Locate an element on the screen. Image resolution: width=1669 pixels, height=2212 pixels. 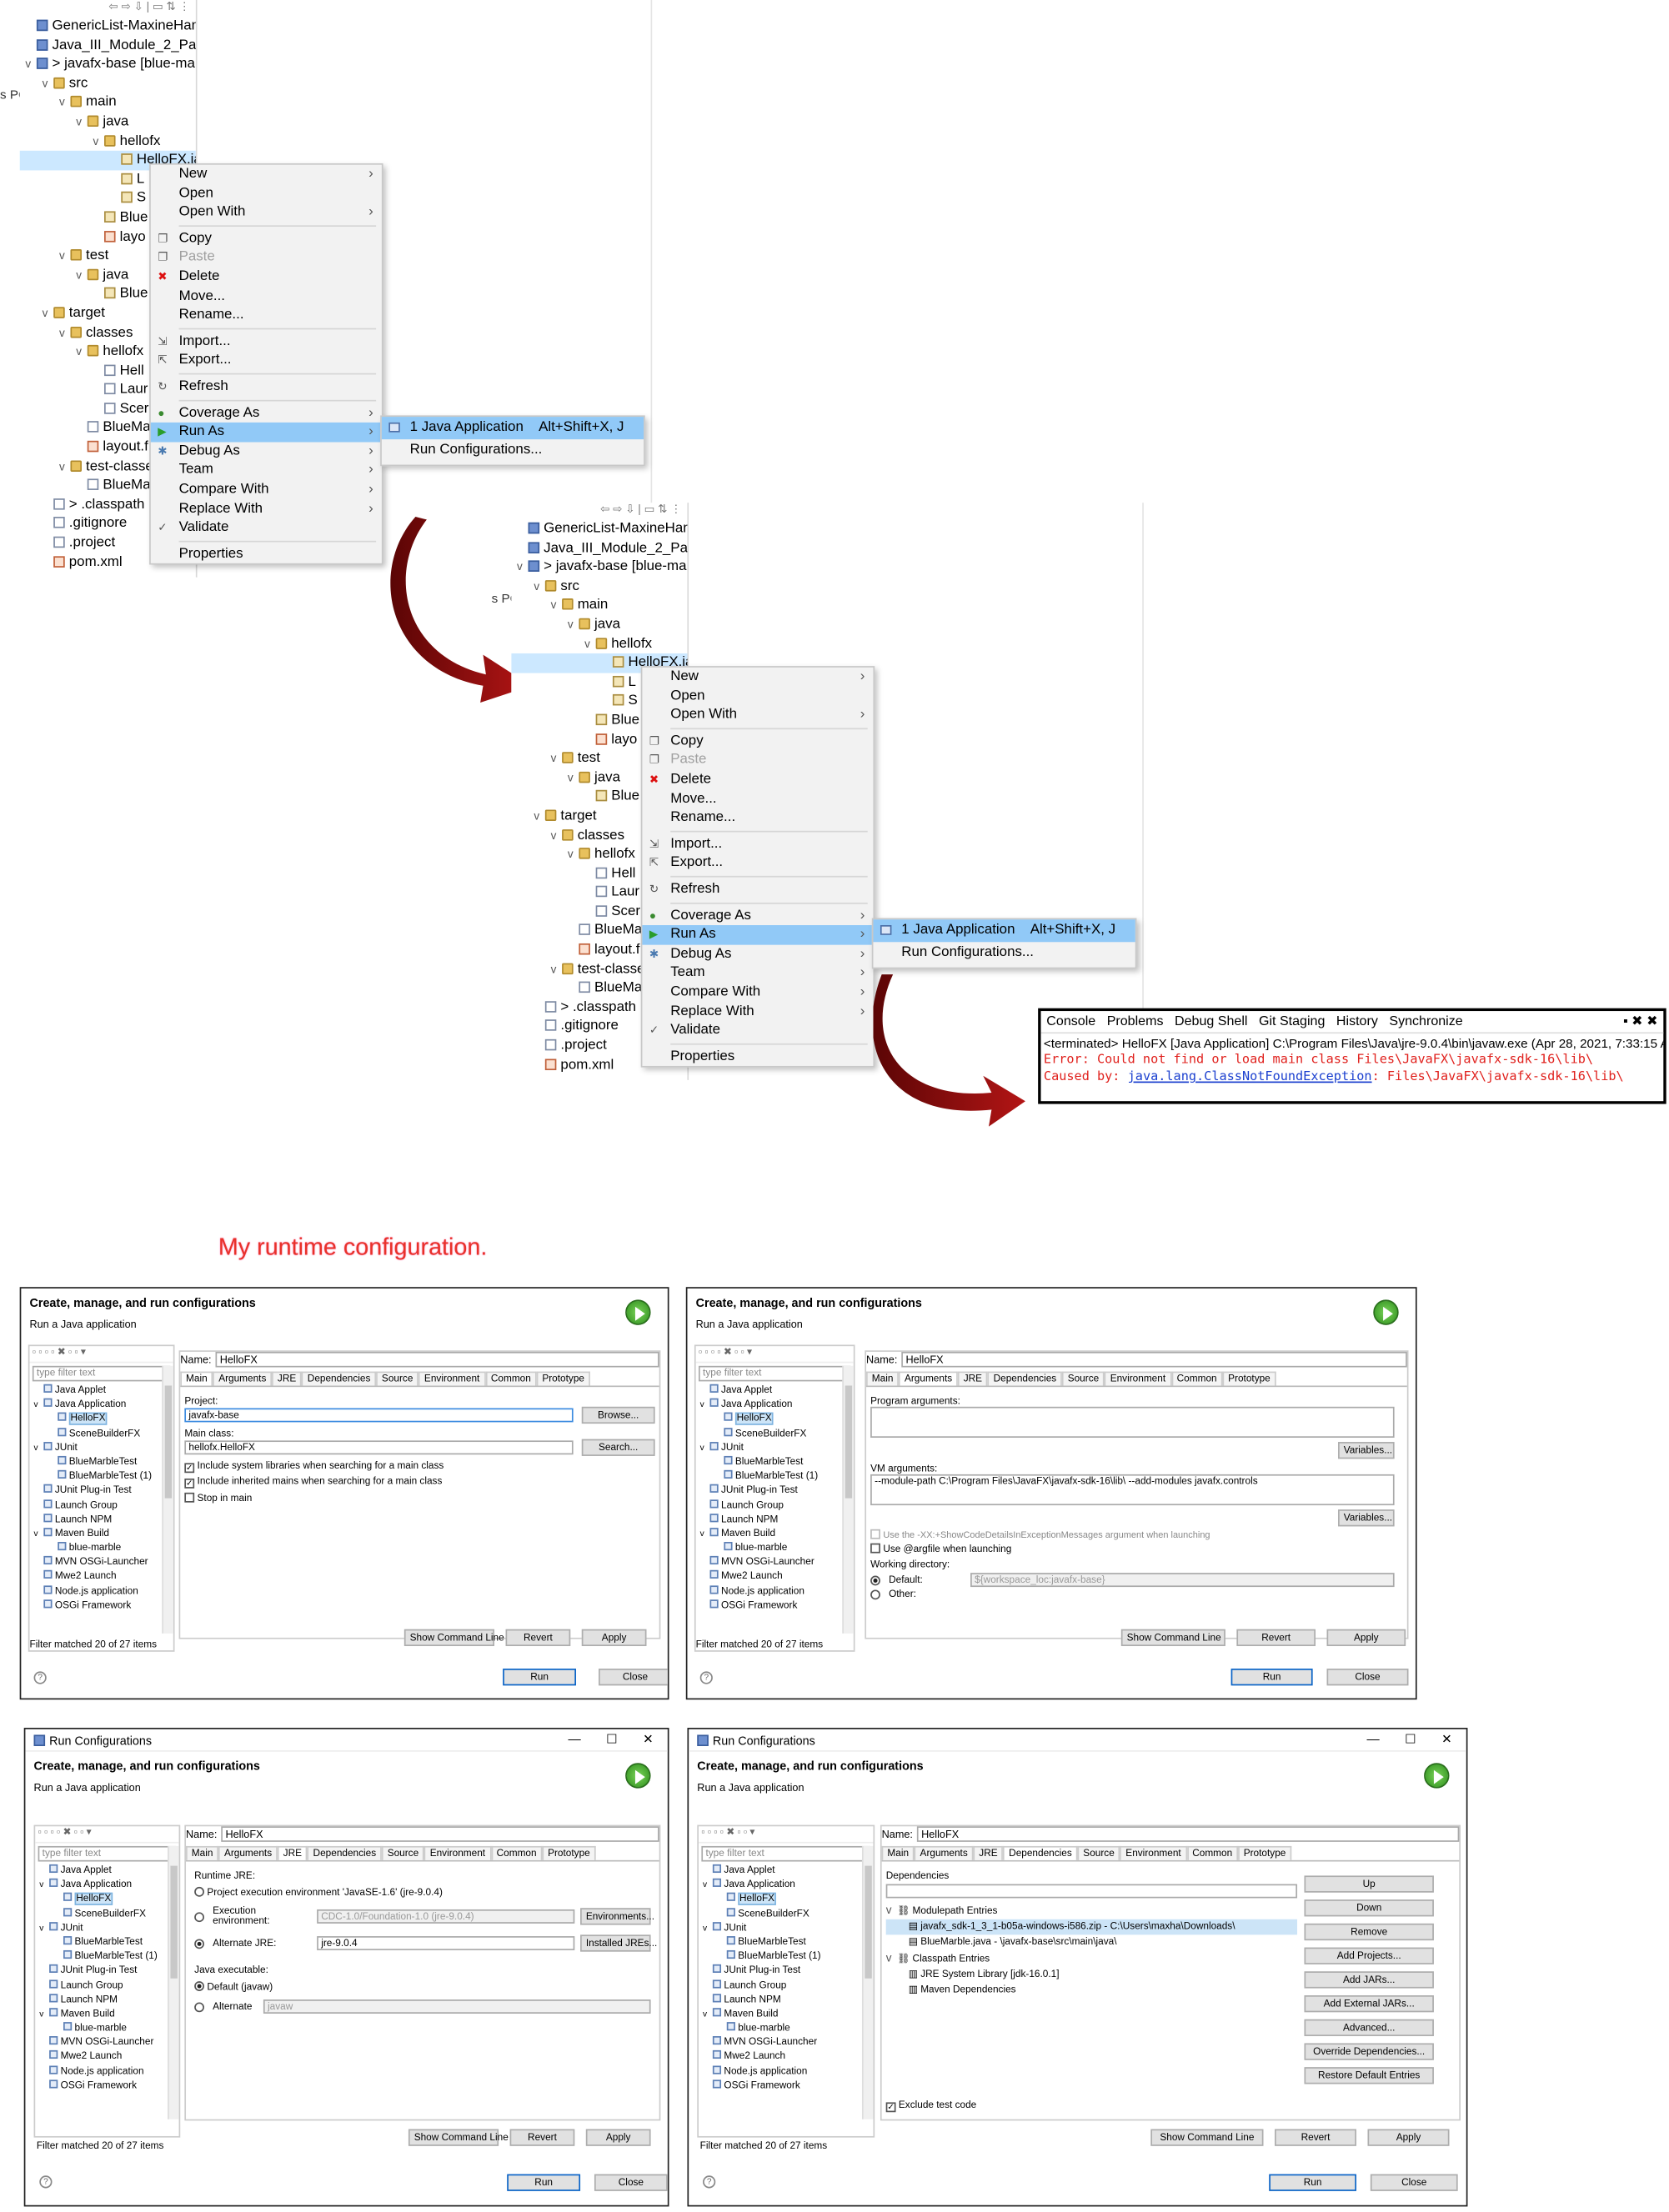
view-controls-icon: ▪ ✖ ✖ is located at coordinates (1643, 1021).